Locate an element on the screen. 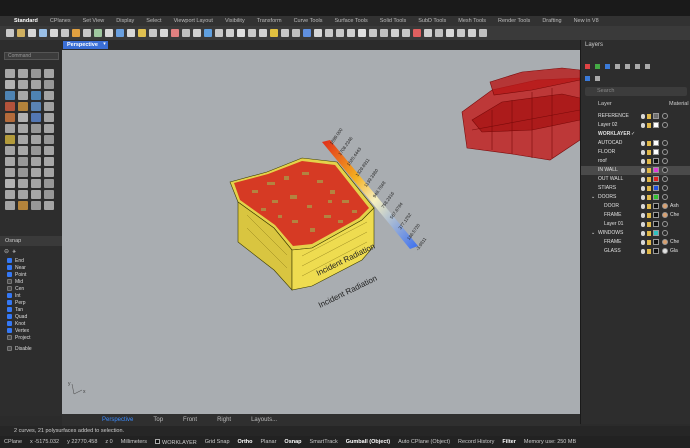 The image size is (690, 448). cplane-label: CPlane is located at coordinates (13, 442).